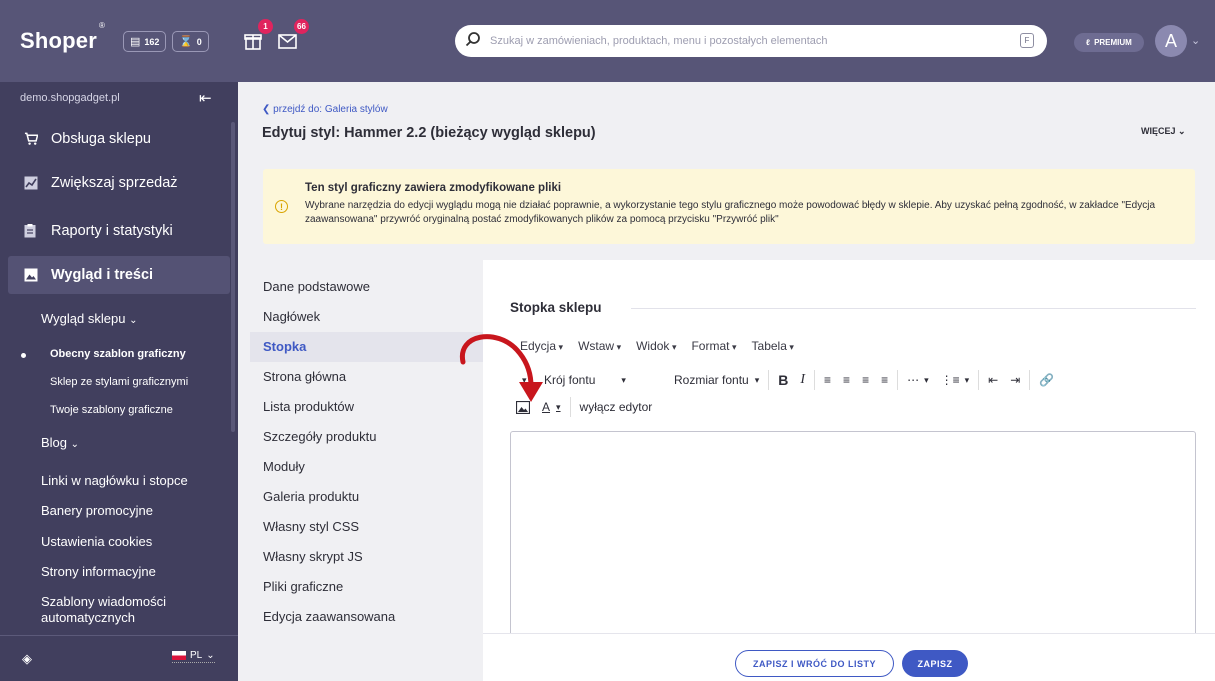 Image resolution: width=1215 pixels, height=681 pixels. Describe the element at coordinates (31, 231) in the screenshot. I see `report-icon` at that location.